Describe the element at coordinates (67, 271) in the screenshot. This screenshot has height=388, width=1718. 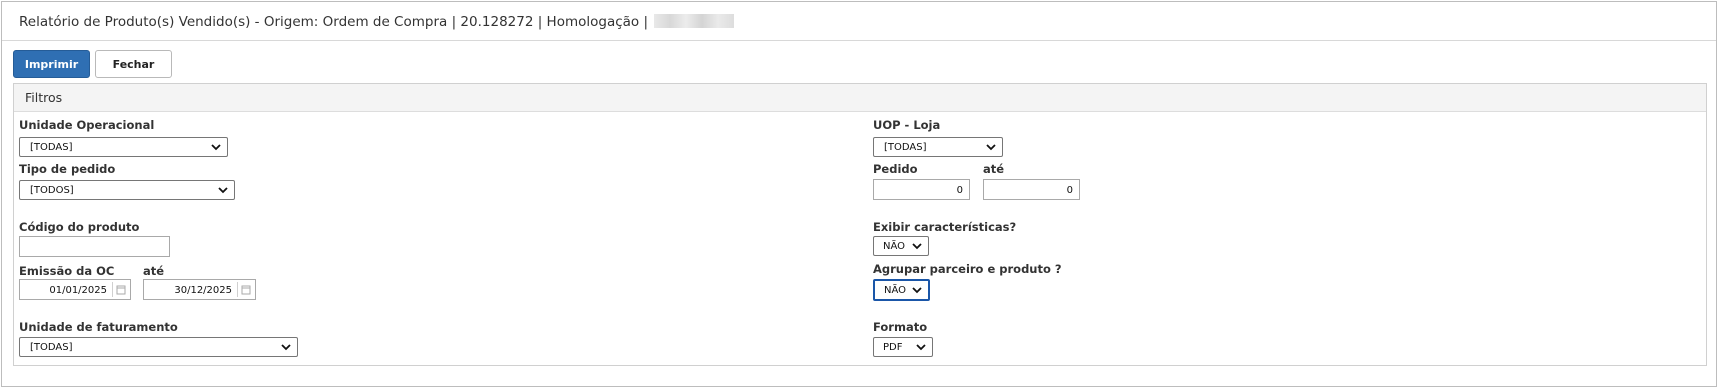
I see `emissao-oc-label: Emissão da OC` at that location.